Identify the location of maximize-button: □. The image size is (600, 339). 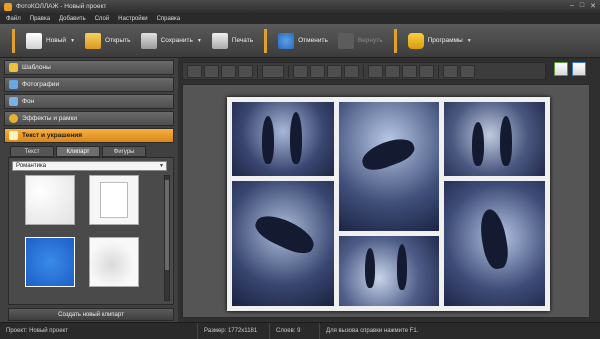
(582, 6).